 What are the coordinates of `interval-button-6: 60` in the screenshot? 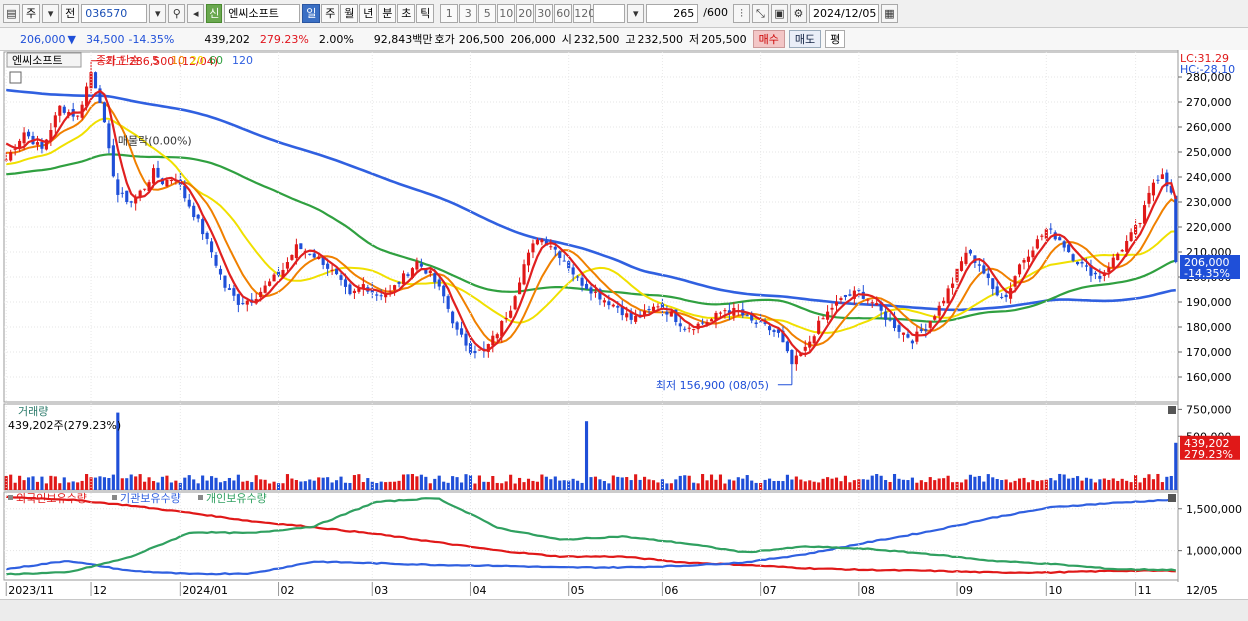 It's located at (563, 13).